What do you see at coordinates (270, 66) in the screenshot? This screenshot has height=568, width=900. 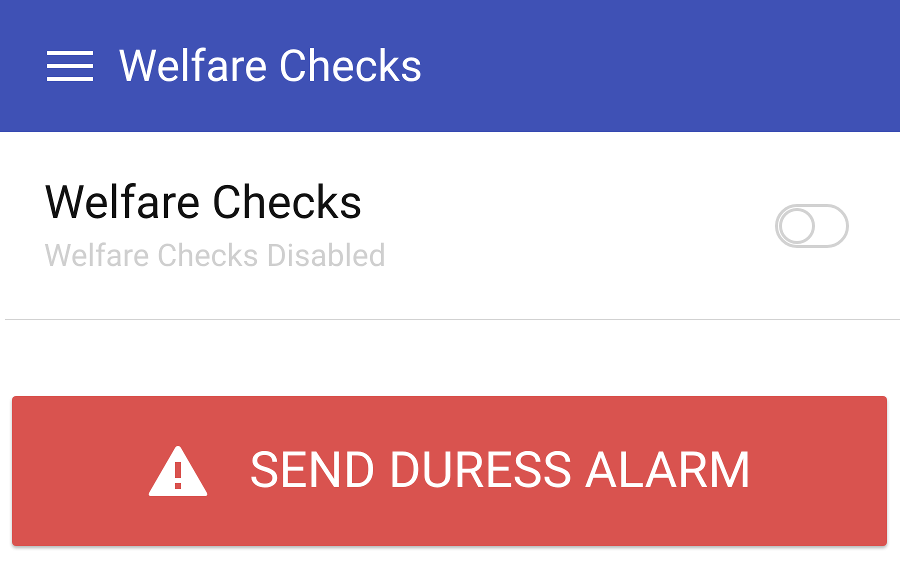 I see `app-title: Welfare Checks` at bounding box center [270, 66].